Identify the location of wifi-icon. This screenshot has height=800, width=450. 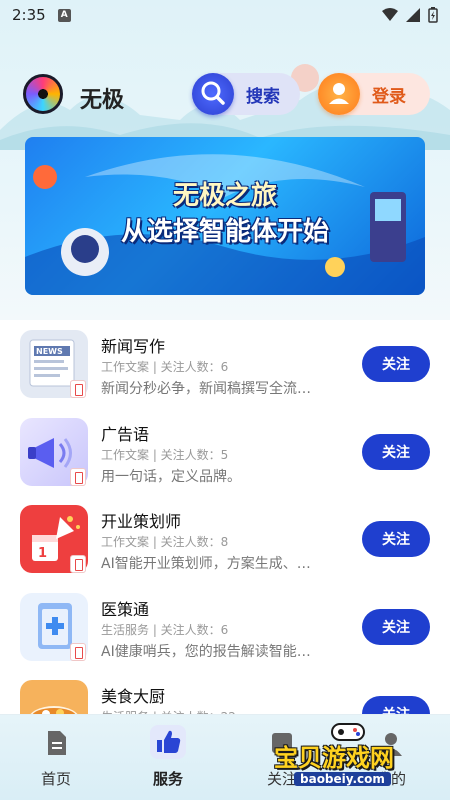
(390, 14).